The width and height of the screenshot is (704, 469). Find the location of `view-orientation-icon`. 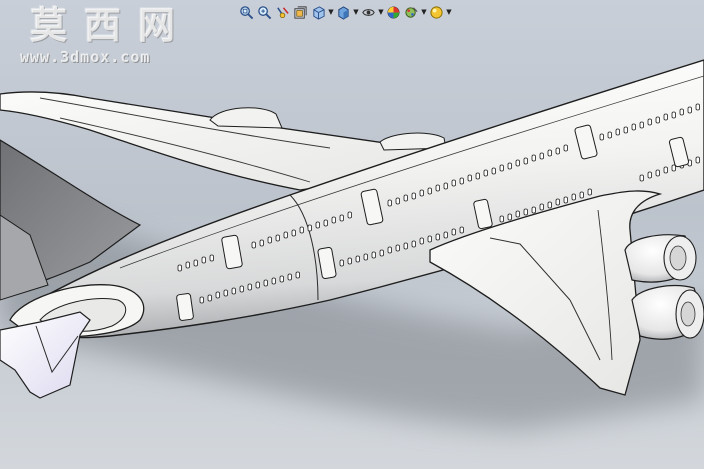

view-orientation-icon is located at coordinates (319, 12).